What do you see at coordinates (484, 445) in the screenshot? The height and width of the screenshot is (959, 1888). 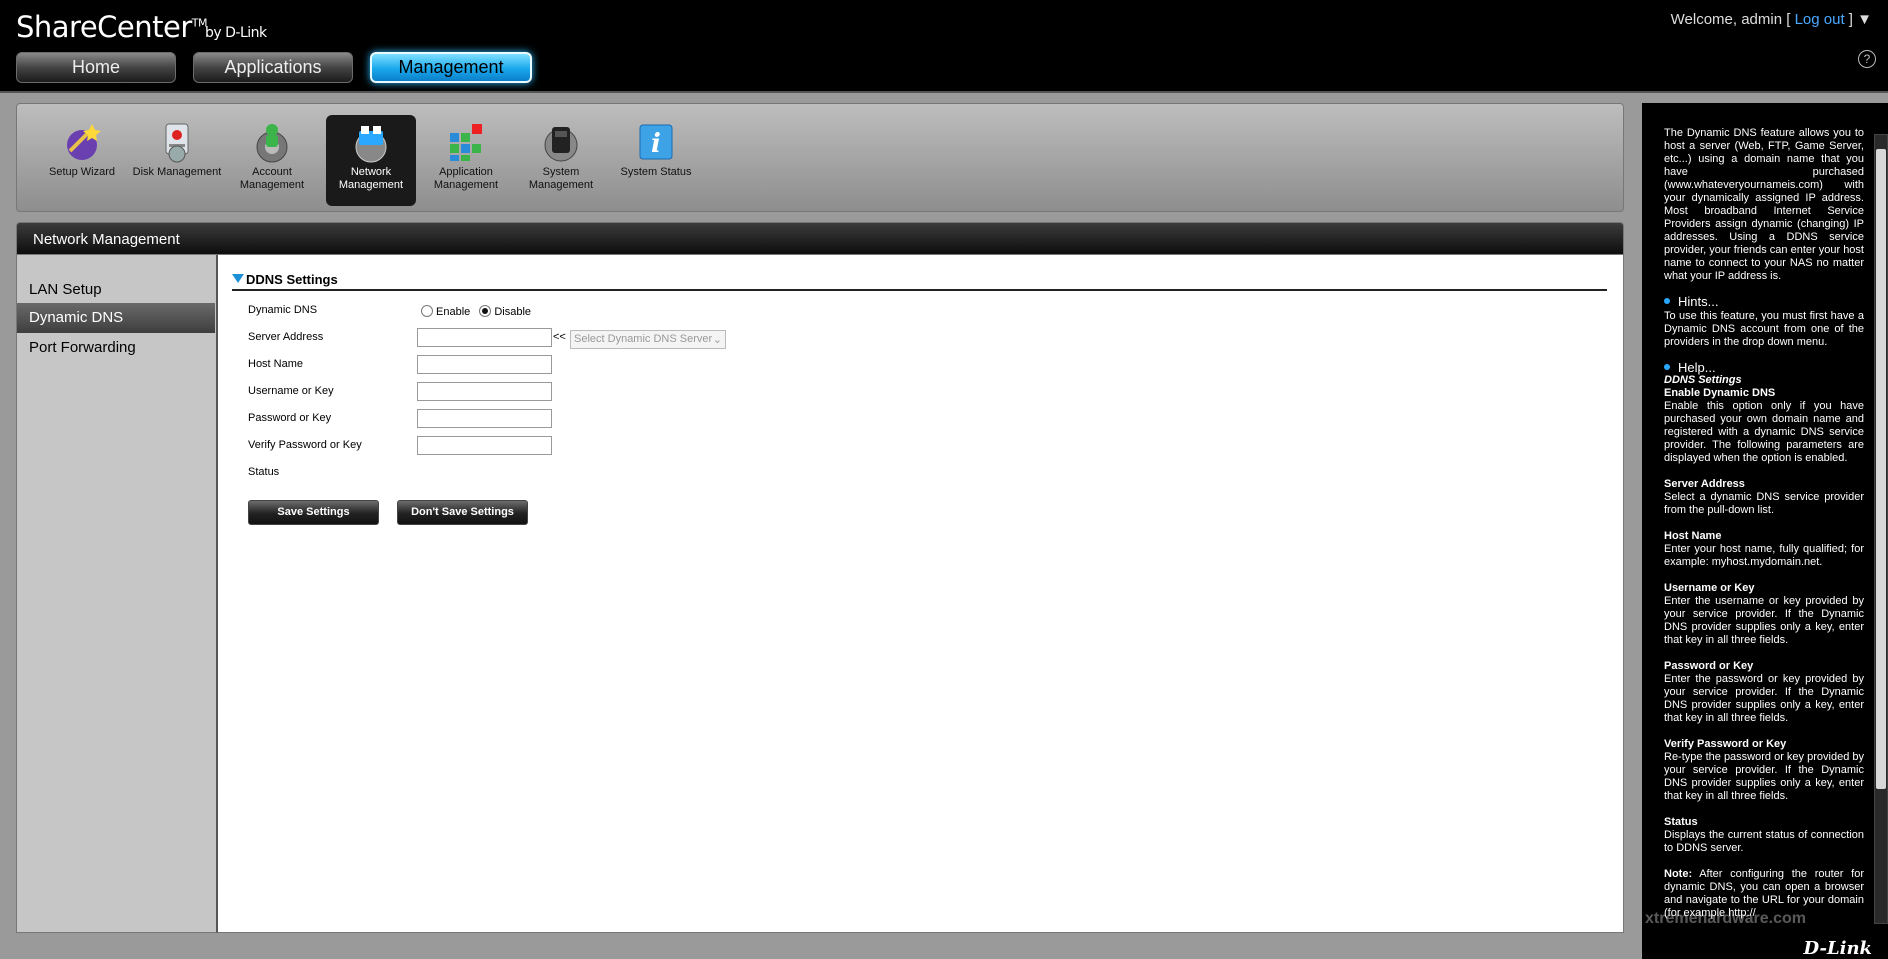 I see `verify-password-input` at bounding box center [484, 445].